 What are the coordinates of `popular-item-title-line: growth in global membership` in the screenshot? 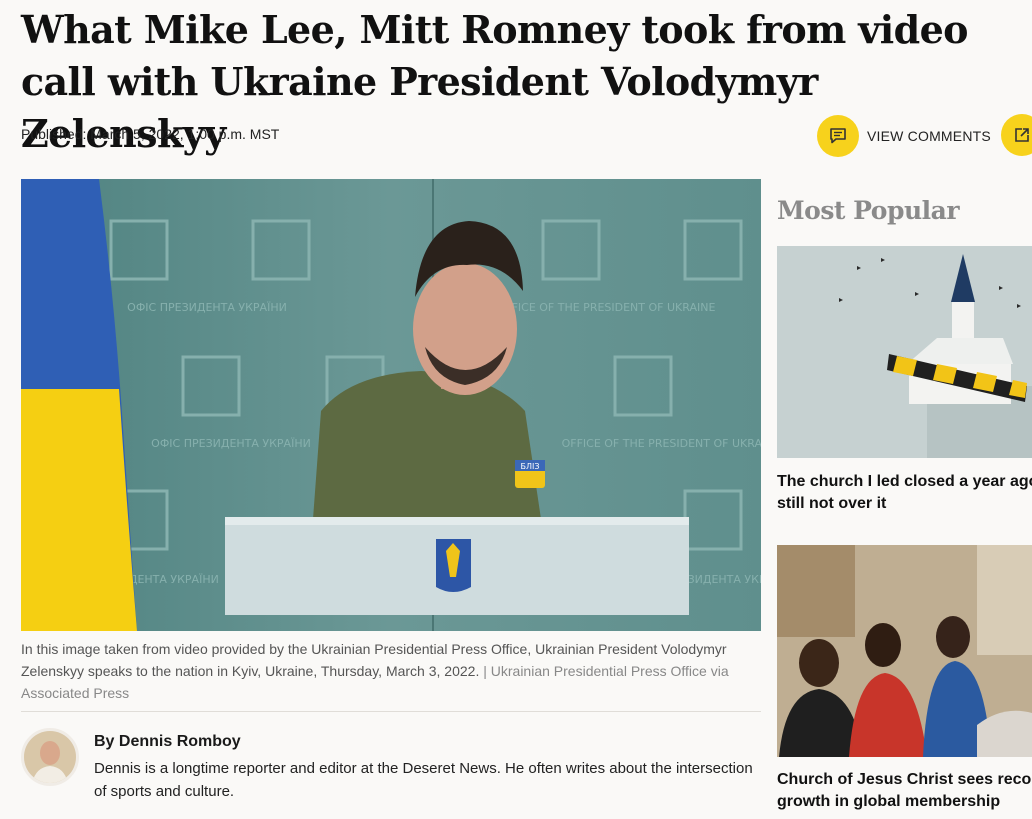 It's located at (889, 801).